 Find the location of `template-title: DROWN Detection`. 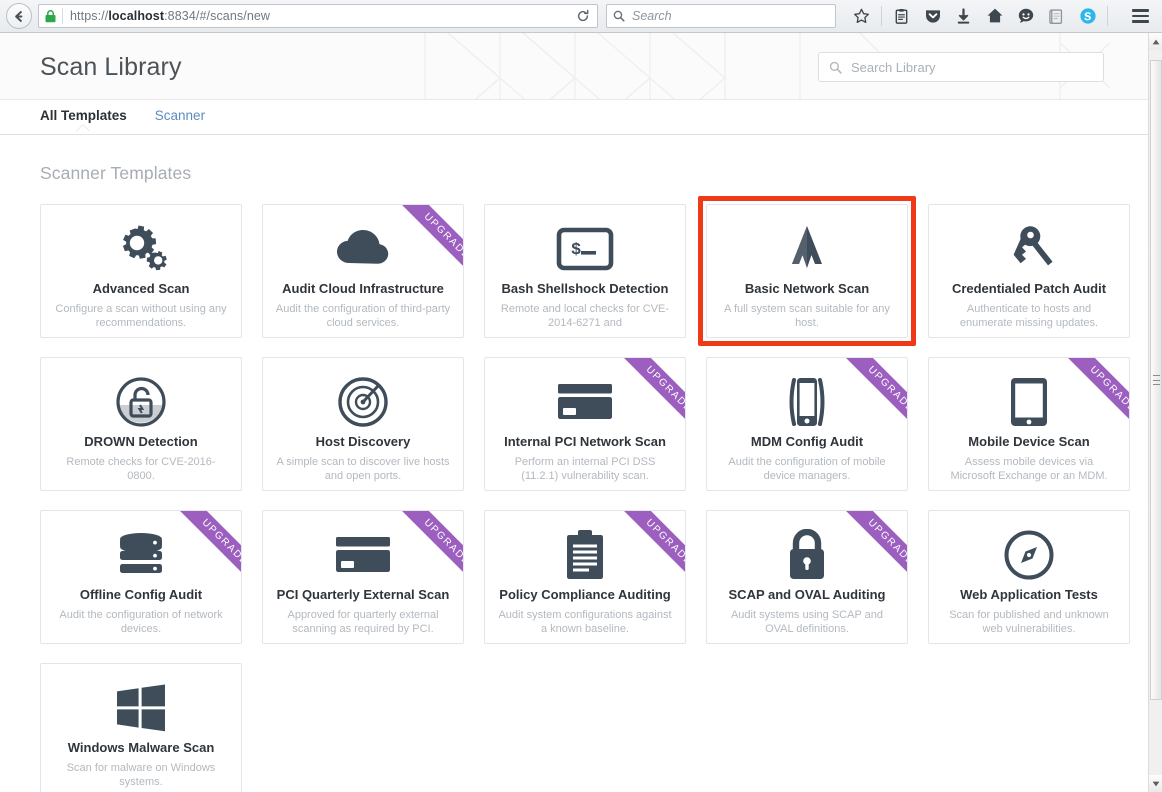

template-title: DROWN Detection is located at coordinates (141, 441).